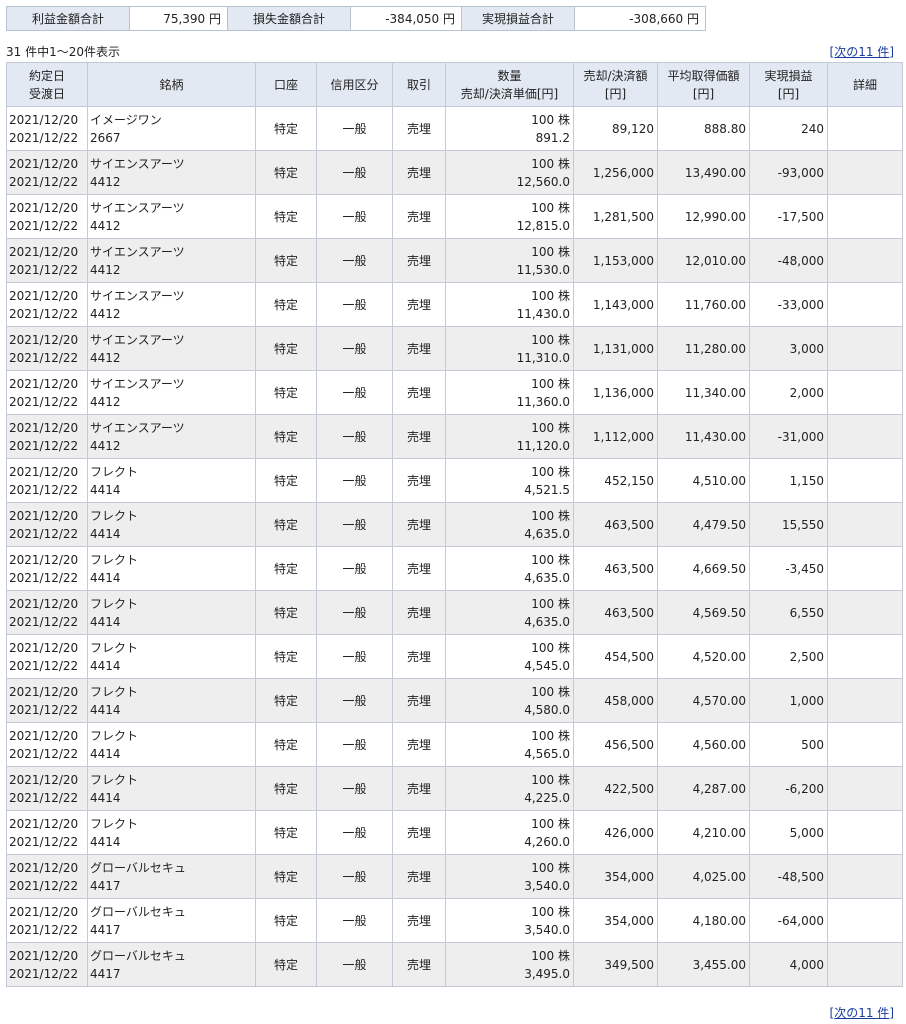 Image resolution: width=906 pixels, height=1024 pixels. Describe the element at coordinates (703, 436) in the screenshot. I see `avg-cost-cell: 11,430.00` at that location.